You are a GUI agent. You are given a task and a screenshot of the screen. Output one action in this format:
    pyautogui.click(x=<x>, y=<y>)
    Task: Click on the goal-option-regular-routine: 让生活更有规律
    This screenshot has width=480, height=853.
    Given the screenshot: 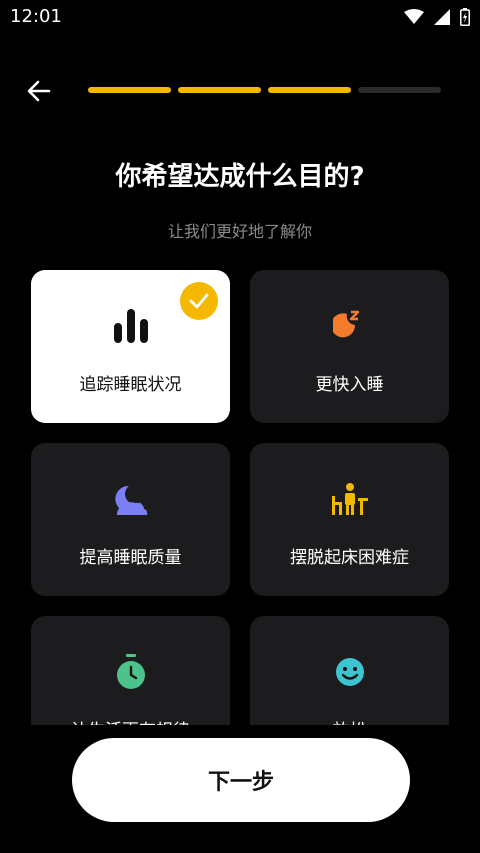 What is the action you would take?
    pyautogui.click(x=130, y=670)
    